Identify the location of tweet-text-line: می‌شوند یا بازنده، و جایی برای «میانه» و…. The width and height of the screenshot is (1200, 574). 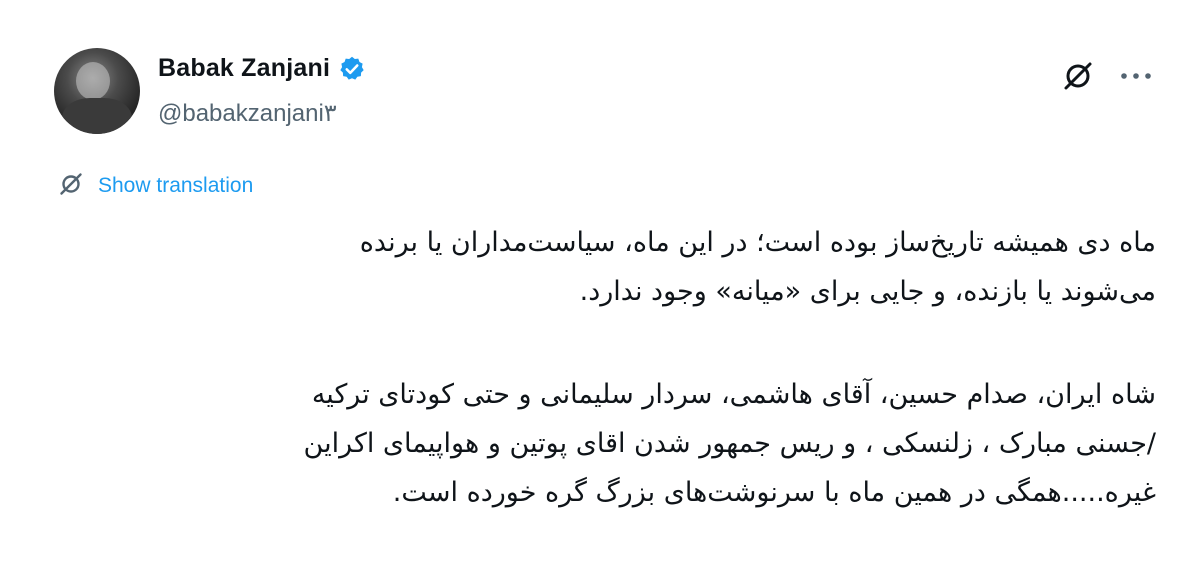
(867, 291).